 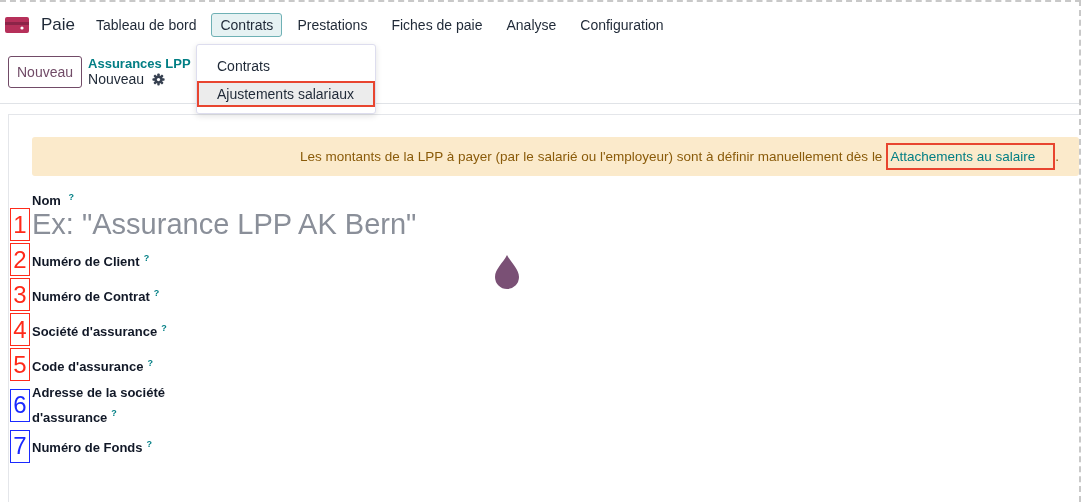 What do you see at coordinates (507, 272) in the screenshot?
I see `loading-drop-icon` at bounding box center [507, 272].